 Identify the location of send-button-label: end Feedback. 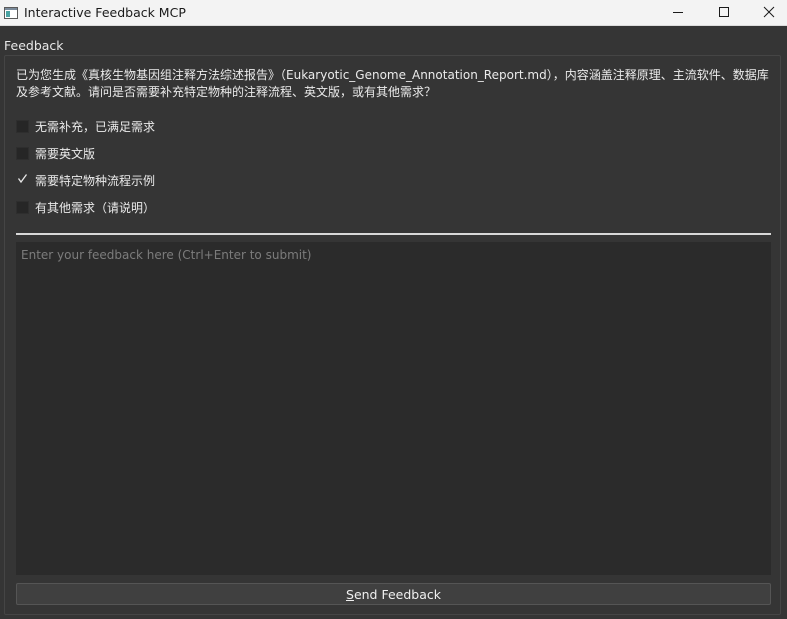
(397, 594).